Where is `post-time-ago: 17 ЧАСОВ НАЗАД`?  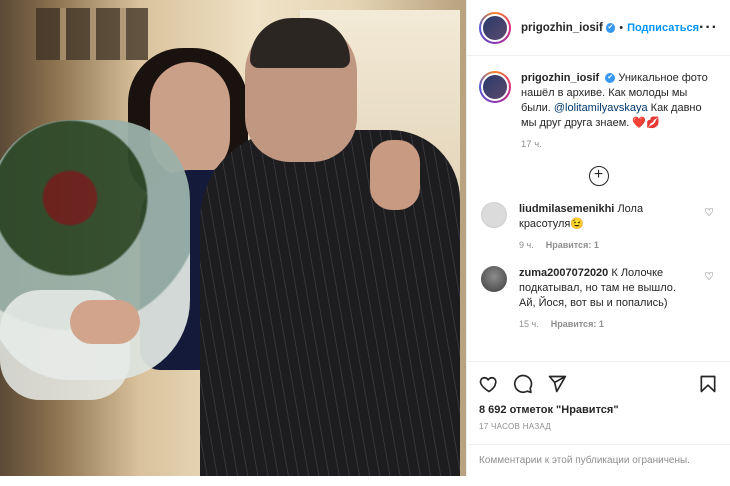
post-time-ago: 17 ЧАСОВ НАЗАД is located at coordinates (598, 426).